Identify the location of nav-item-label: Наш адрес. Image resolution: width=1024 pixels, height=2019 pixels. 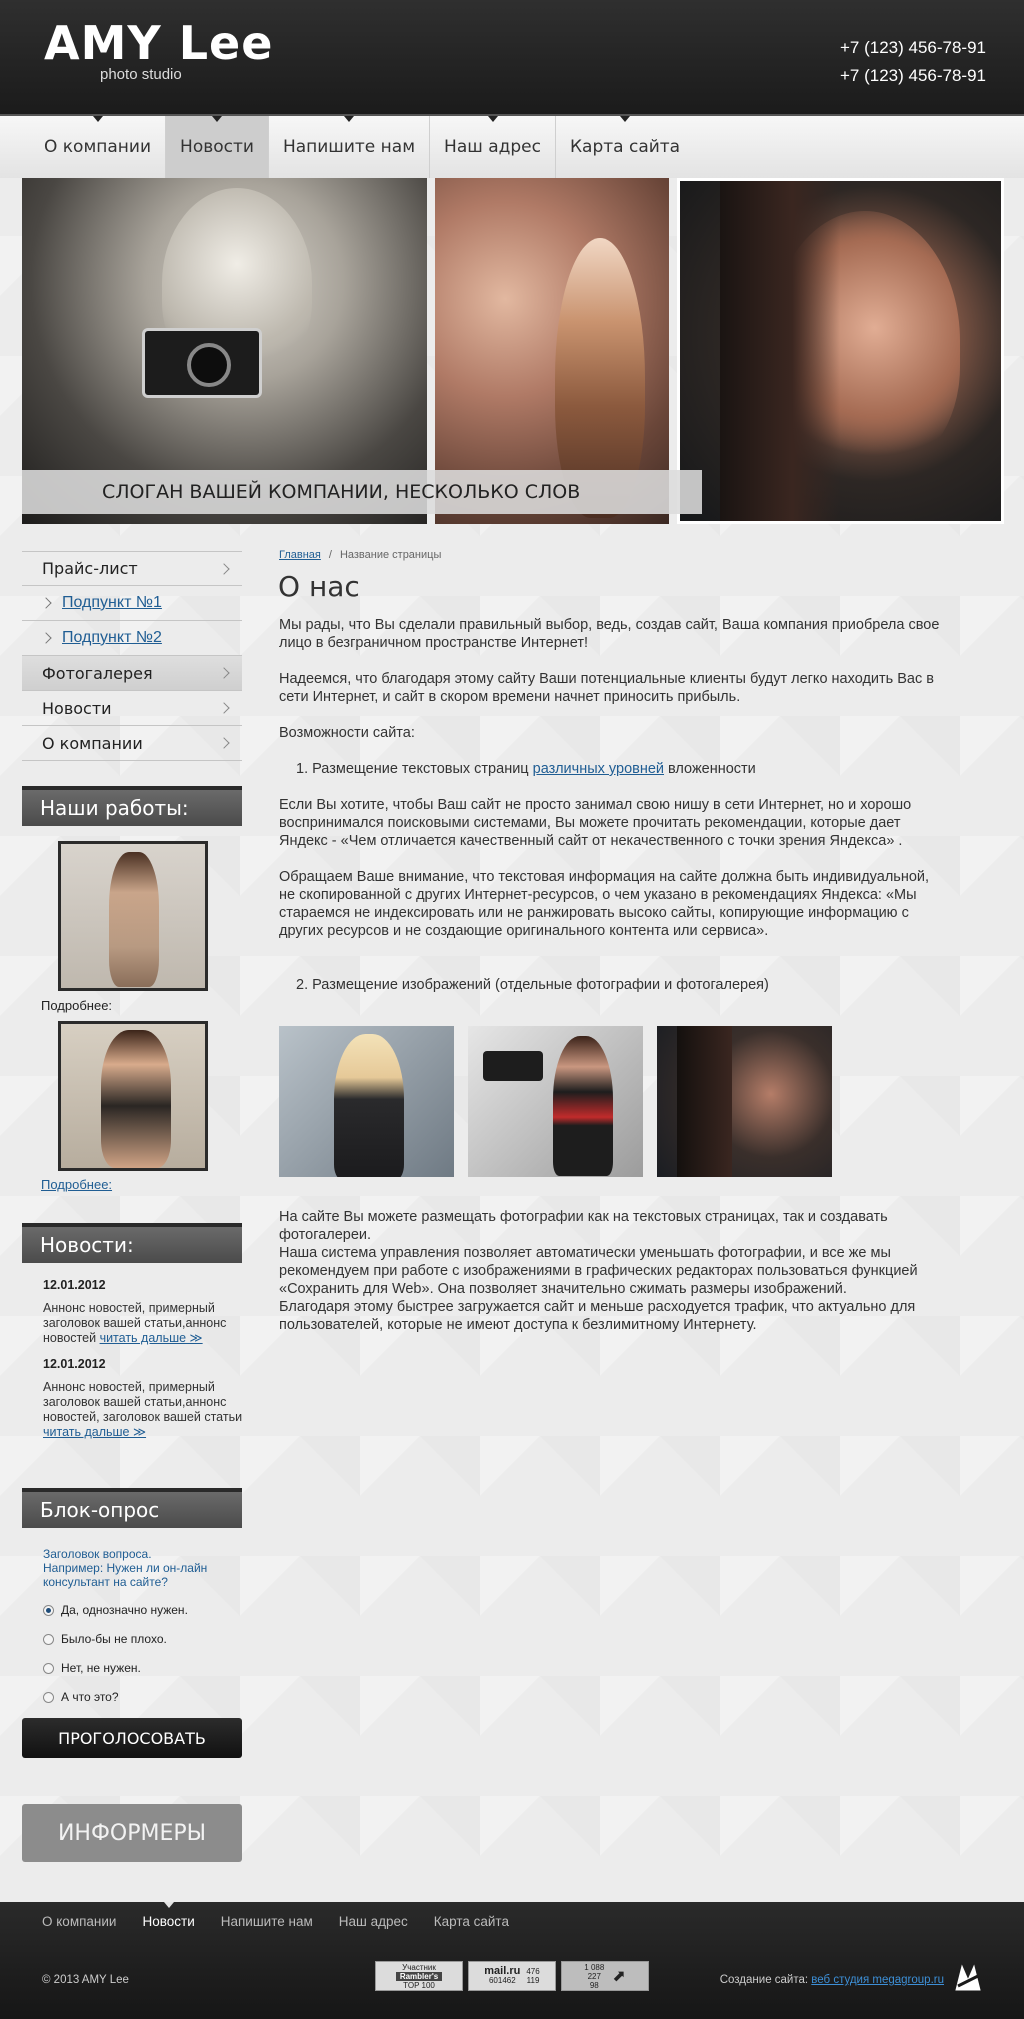
(492, 147).